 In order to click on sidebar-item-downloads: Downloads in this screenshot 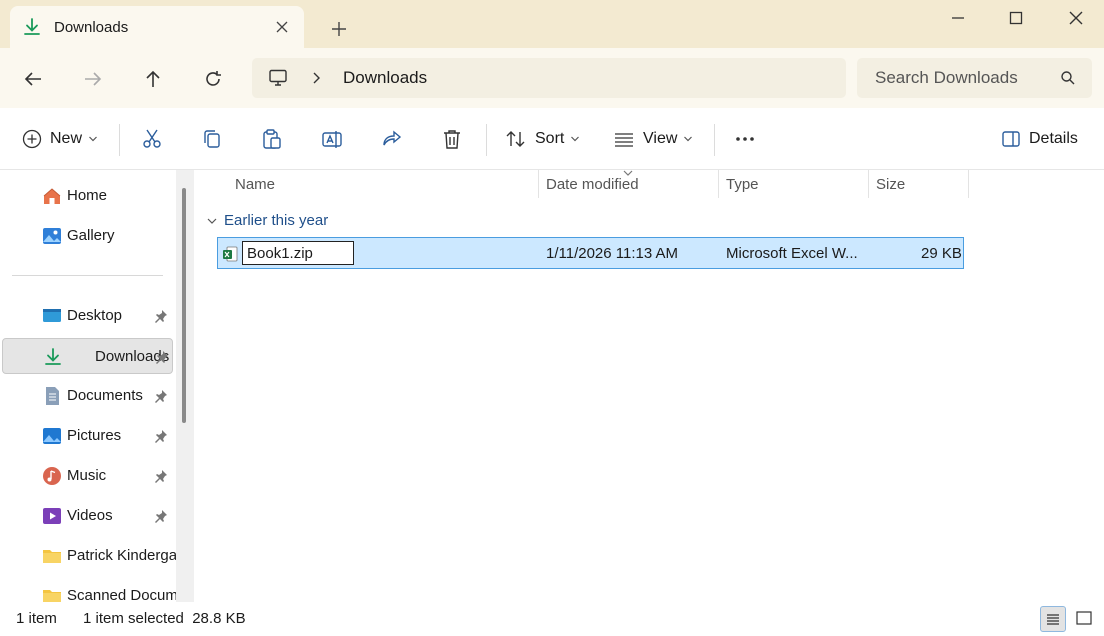, I will do `click(87, 356)`.